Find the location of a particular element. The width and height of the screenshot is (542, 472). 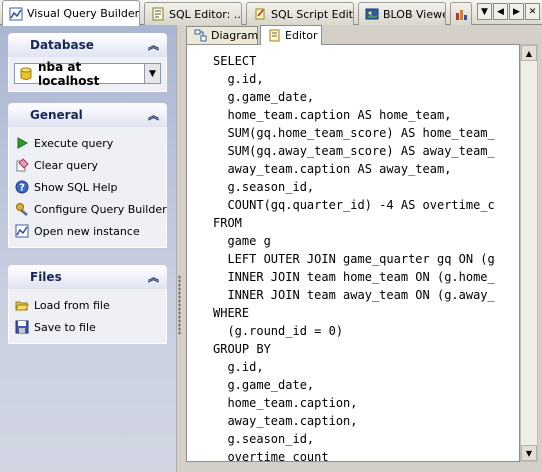

sql-line: away_team.caption AS away_team, is located at coordinates (332, 169).